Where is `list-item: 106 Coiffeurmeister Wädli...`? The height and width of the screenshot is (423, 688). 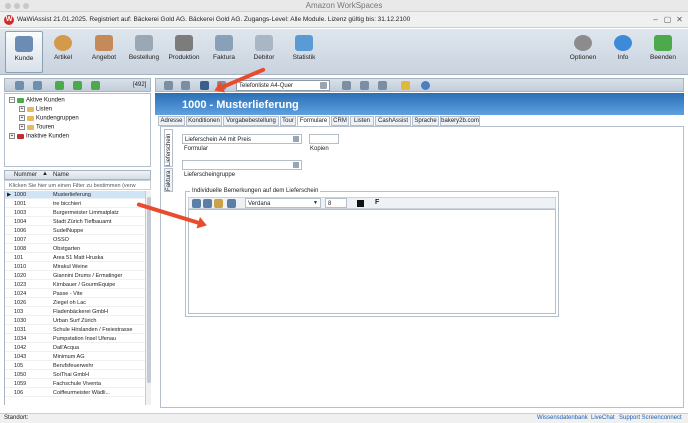
list-item: 106 Coiffeurmeister Wädli... is located at coordinates (75, 393).